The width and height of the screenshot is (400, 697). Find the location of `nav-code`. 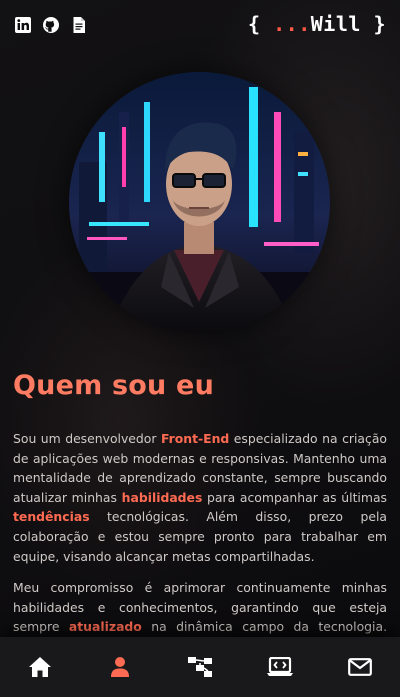

nav-code is located at coordinates (280, 667).